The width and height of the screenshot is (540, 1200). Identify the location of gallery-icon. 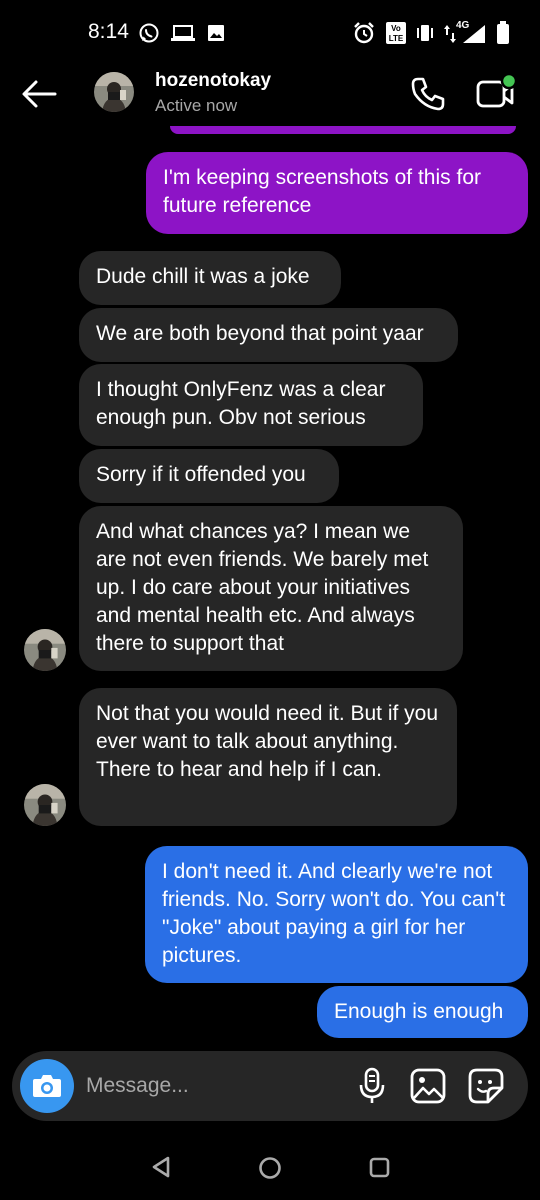
(428, 1086).